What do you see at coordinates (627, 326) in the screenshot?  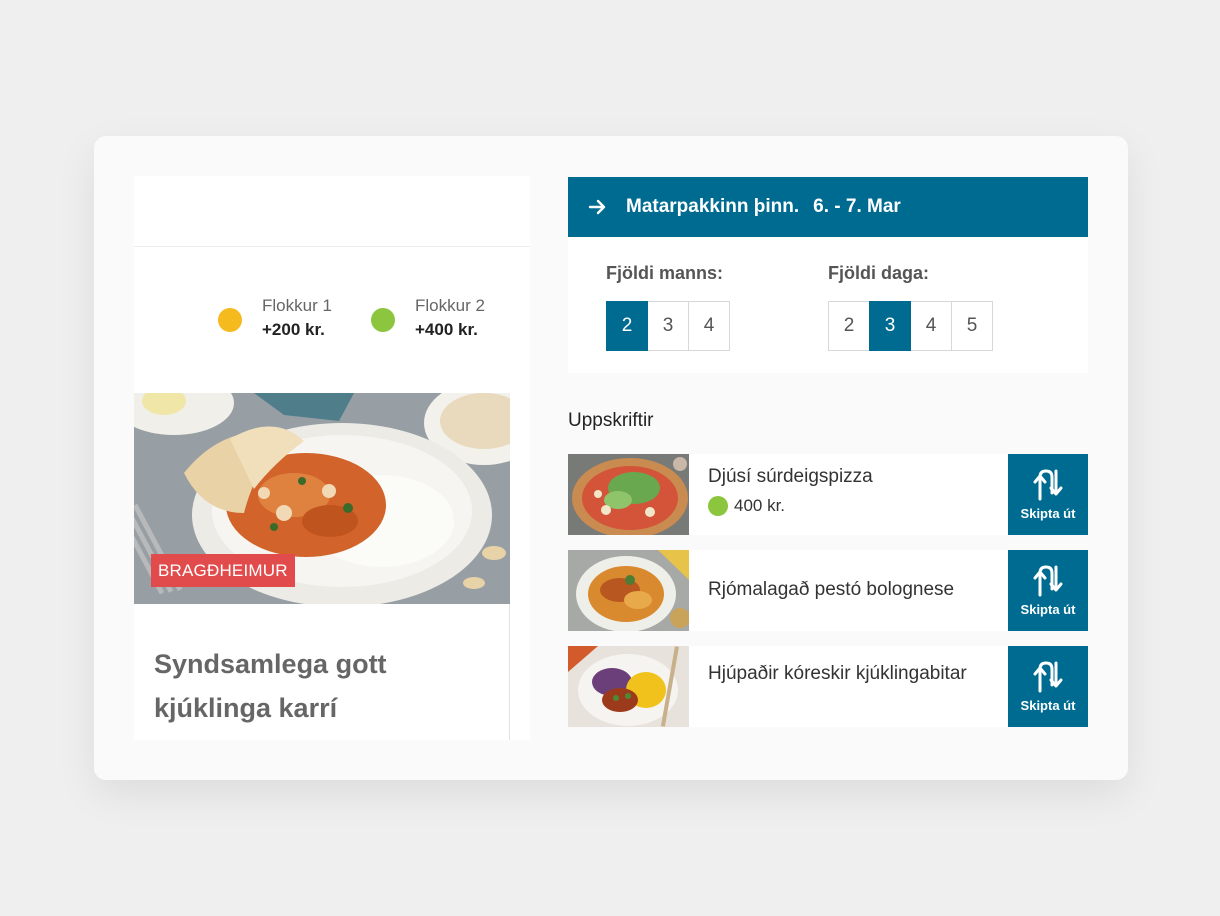 I see `people-option-2: 2` at bounding box center [627, 326].